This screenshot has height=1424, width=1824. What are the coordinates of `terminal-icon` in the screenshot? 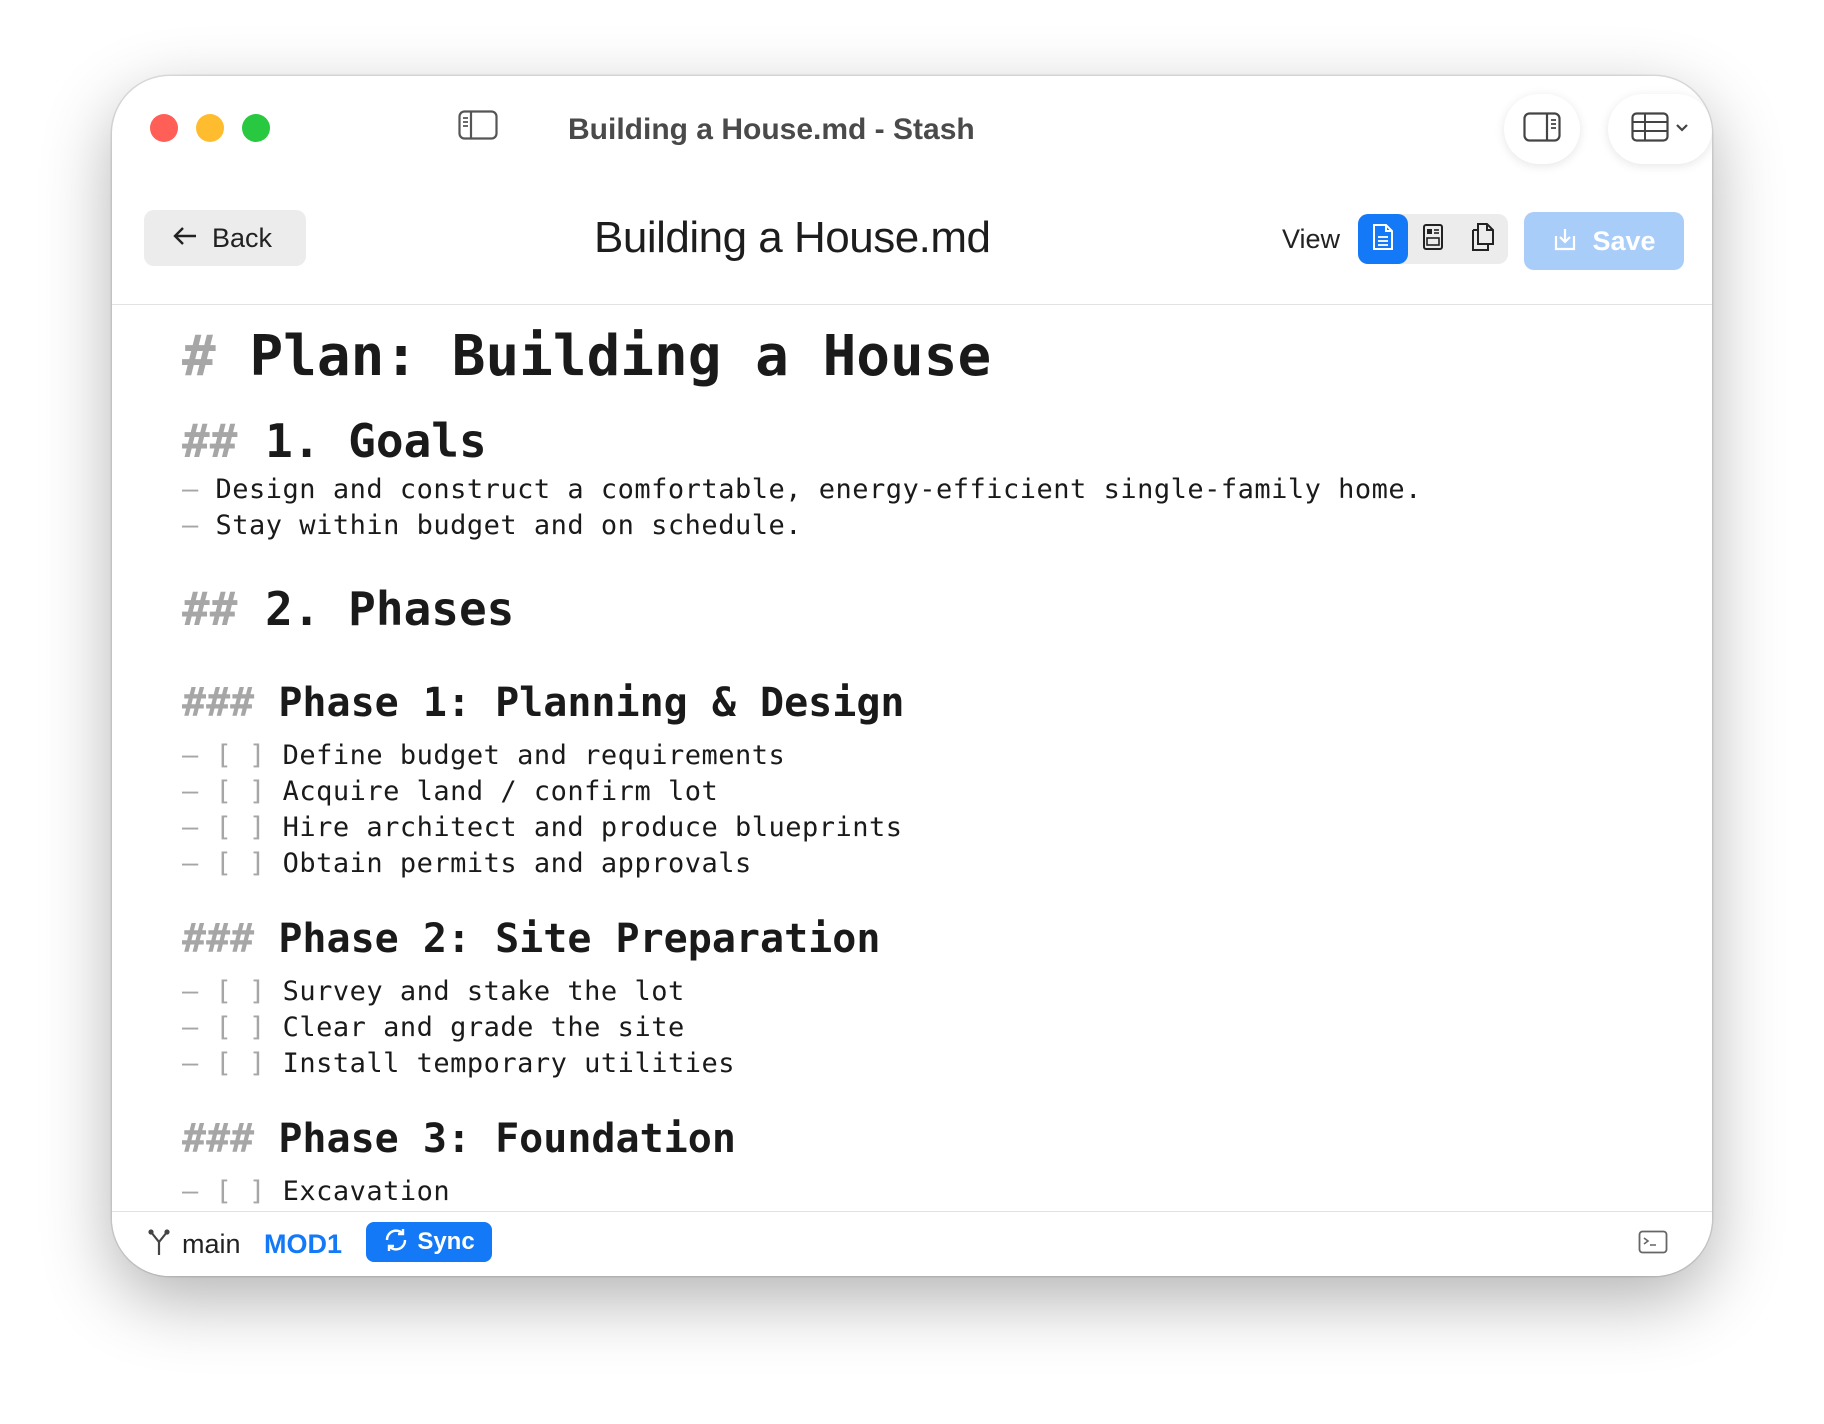 It's located at (1653, 1244).